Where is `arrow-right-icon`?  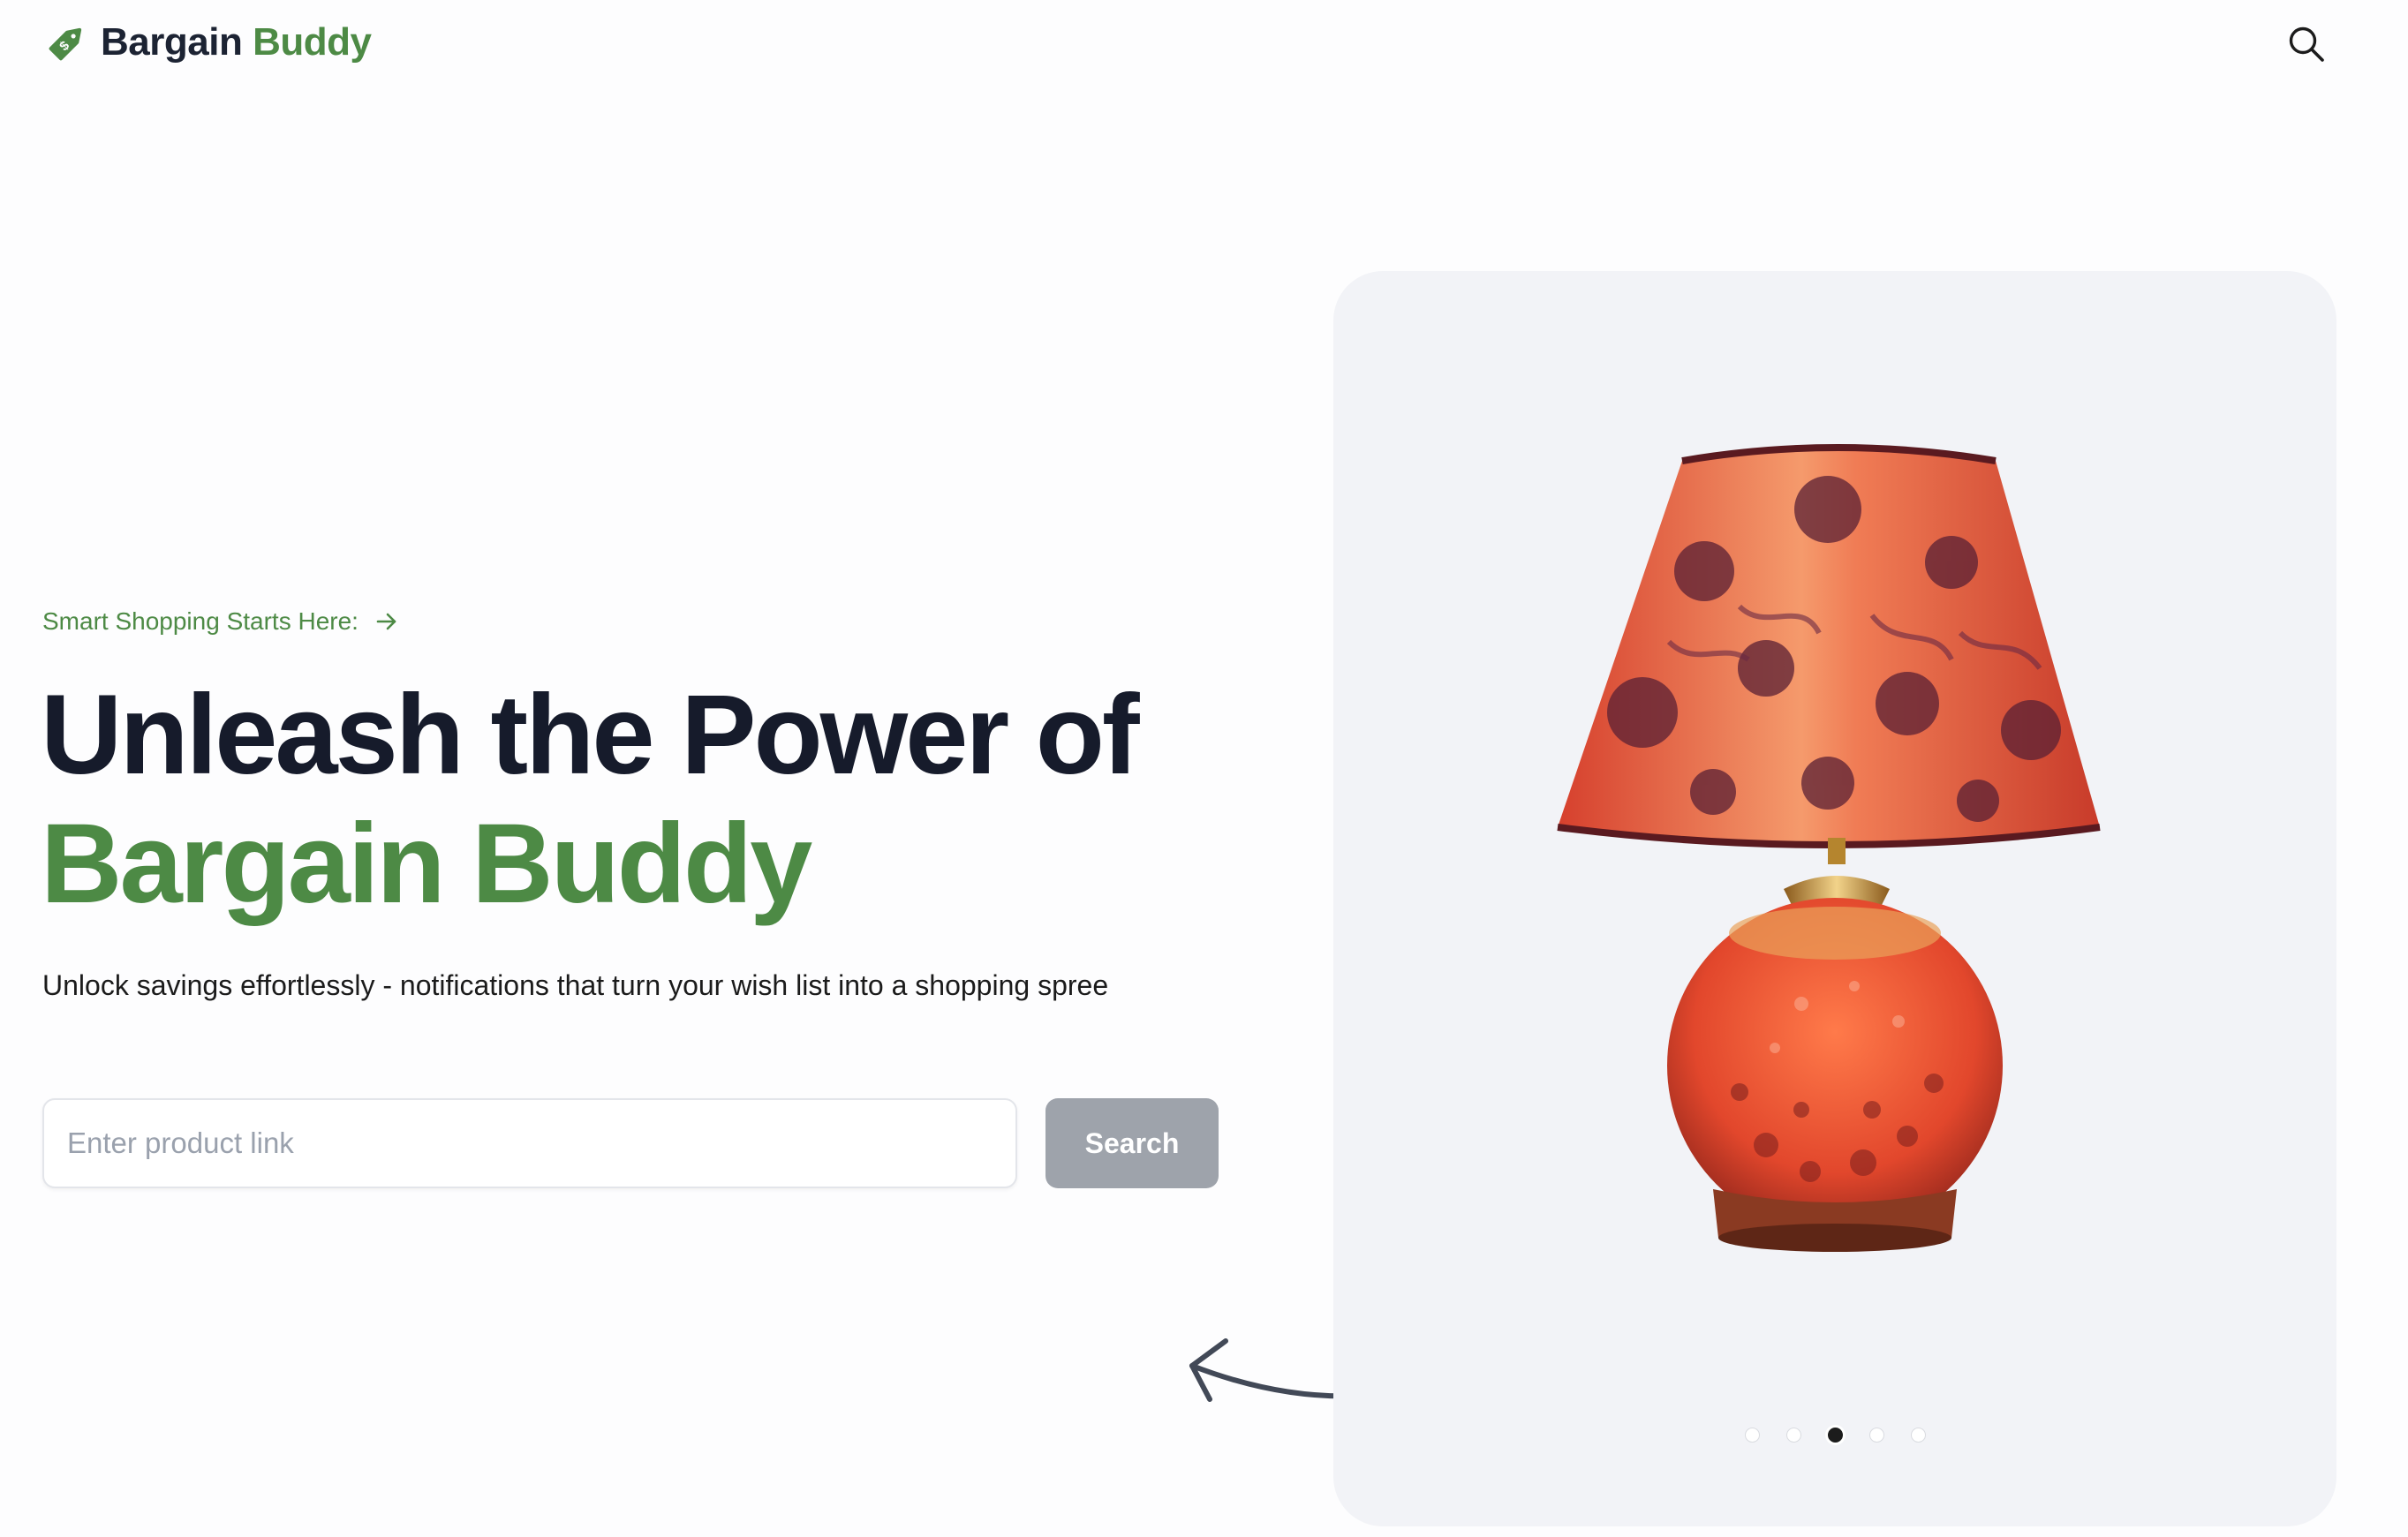 arrow-right-icon is located at coordinates (386, 621).